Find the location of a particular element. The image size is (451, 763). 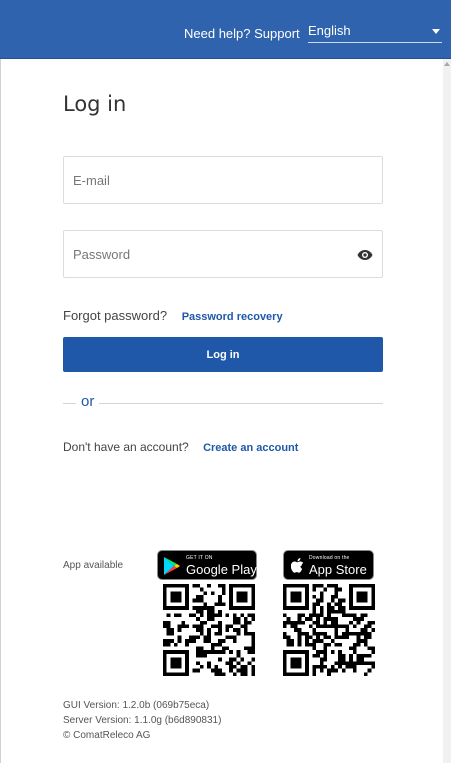

email-field is located at coordinates (223, 180).